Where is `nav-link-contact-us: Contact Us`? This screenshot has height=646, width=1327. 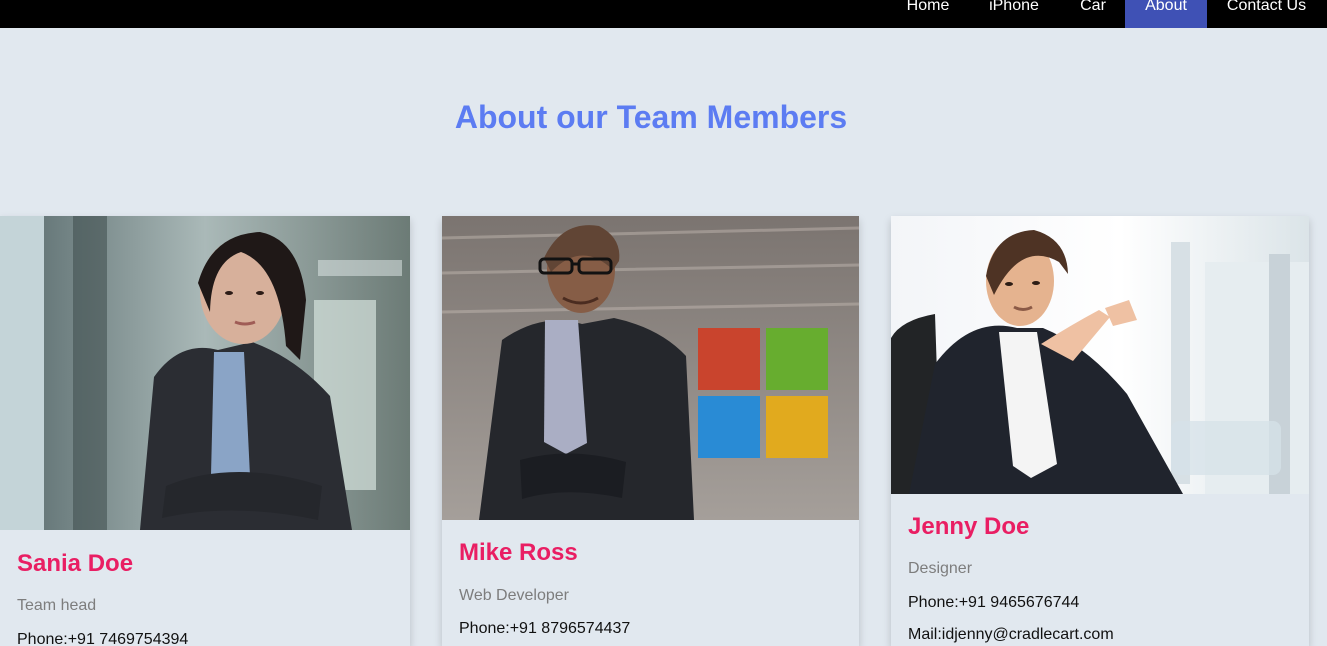
nav-link-contact-us: Contact Us is located at coordinates (1266, 14).